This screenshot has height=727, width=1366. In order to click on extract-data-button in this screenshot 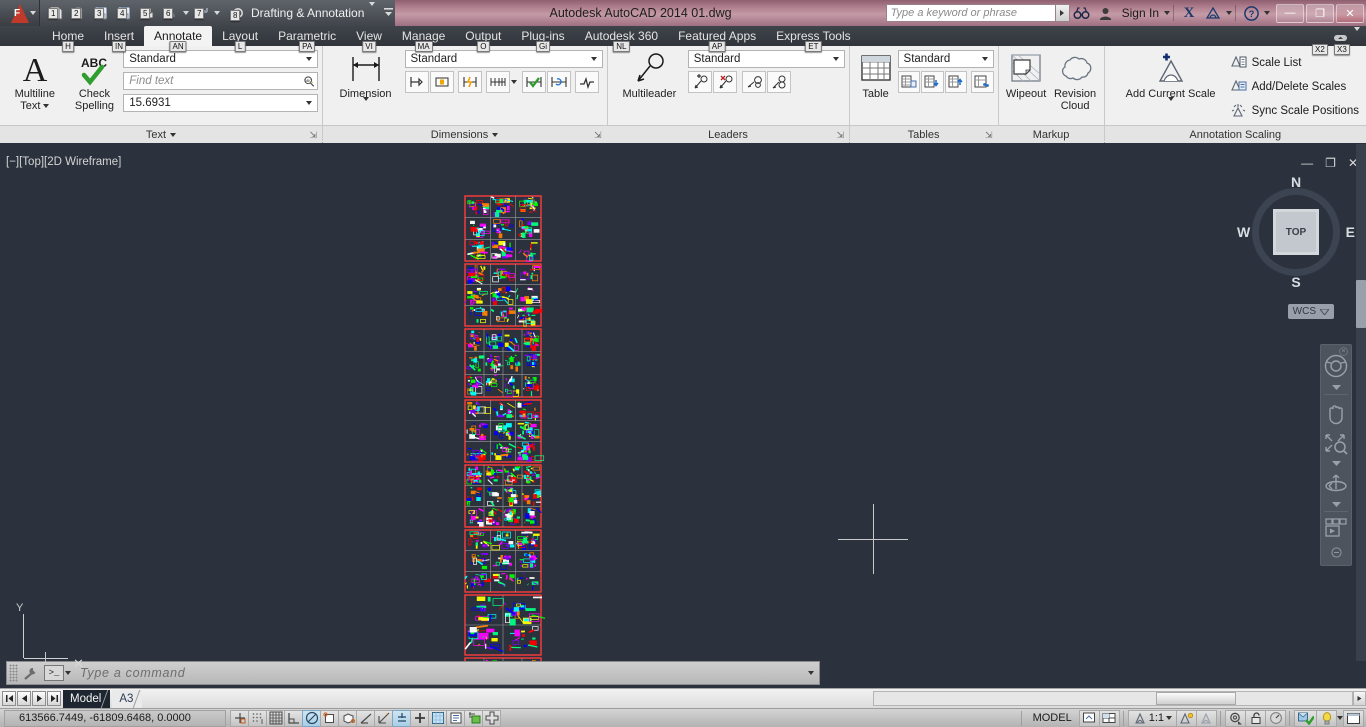, I will do `click(909, 82)`.